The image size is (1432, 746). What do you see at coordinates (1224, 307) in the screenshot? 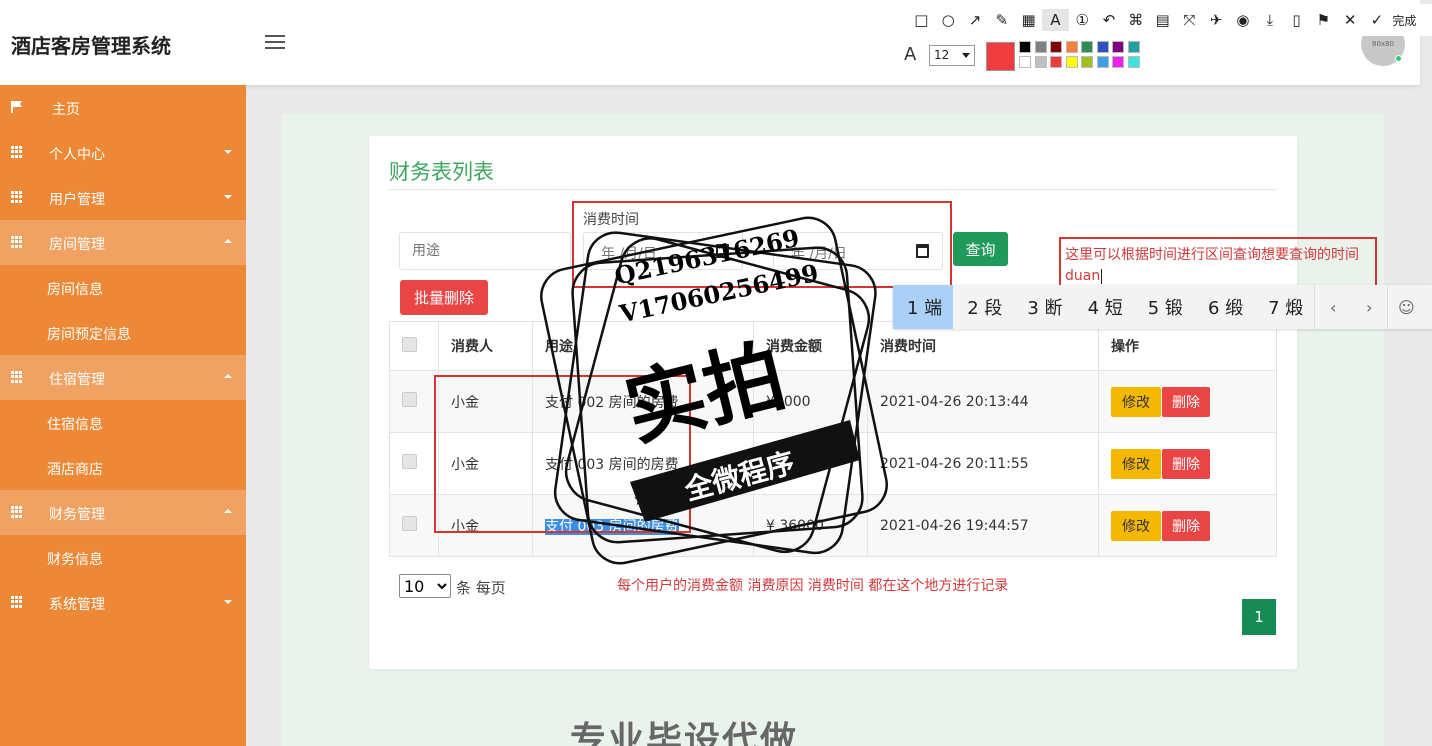
I see `ime-candidate: 6 缎` at bounding box center [1224, 307].